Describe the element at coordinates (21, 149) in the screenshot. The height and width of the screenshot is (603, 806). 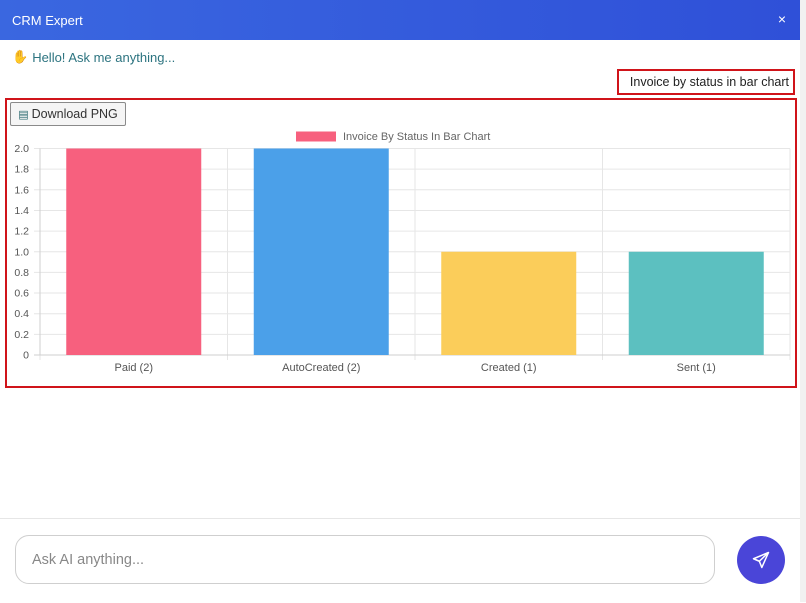
I see `y-tick-label: 2.0` at that location.